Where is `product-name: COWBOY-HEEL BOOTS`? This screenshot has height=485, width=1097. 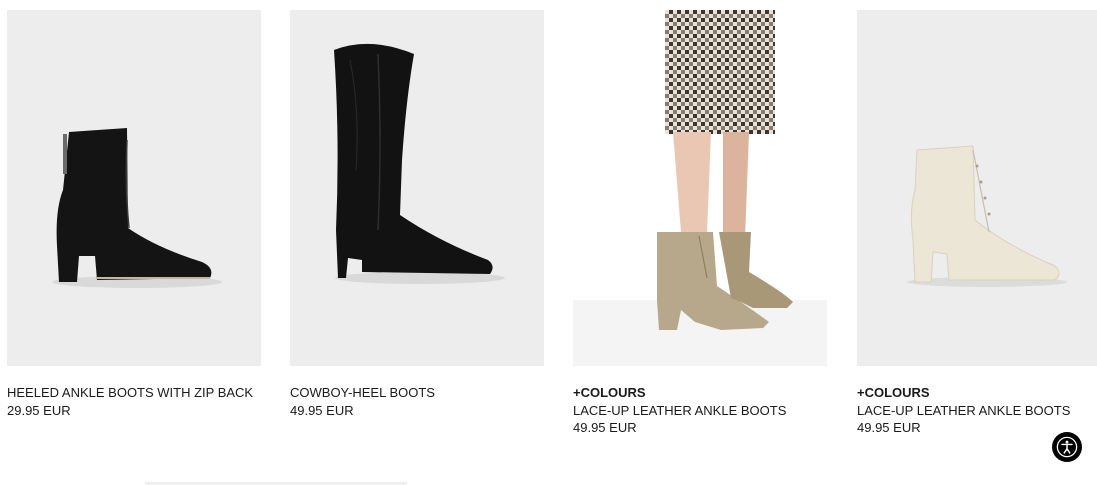 product-name: COWBOY-HEEL BOOTS is located at coordinates (417, 393).